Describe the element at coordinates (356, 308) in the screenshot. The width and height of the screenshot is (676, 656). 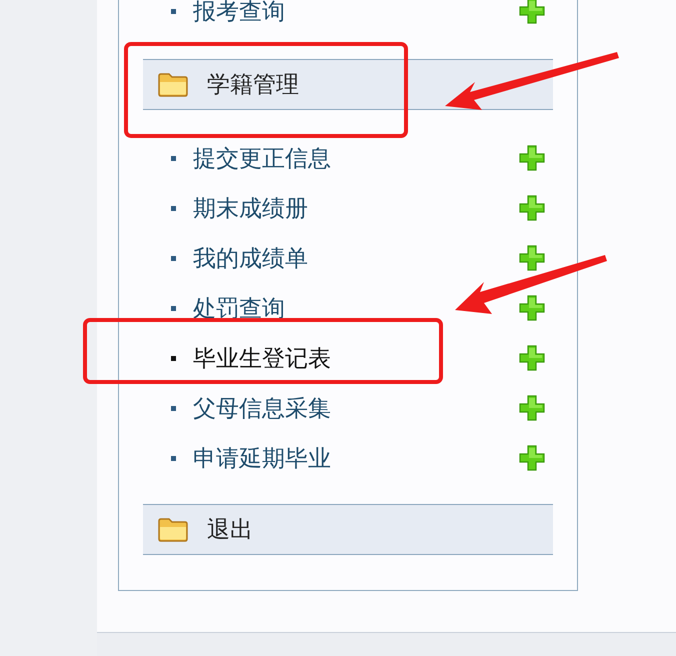
I see `menu-link: 处罚查询` at that location.